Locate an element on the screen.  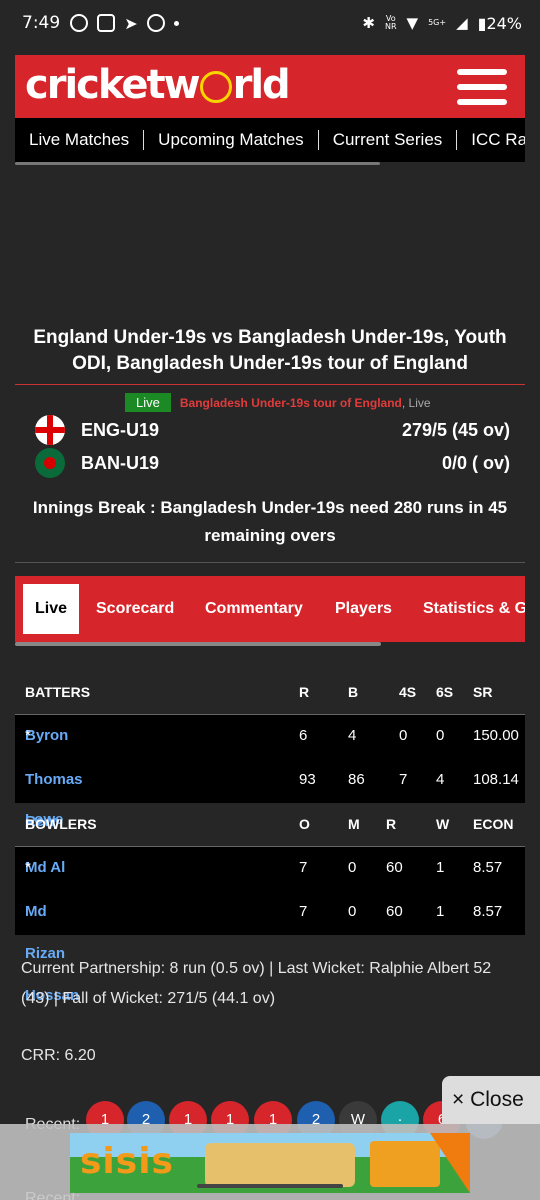
col-runs: R is located at coordinates (304, 692).